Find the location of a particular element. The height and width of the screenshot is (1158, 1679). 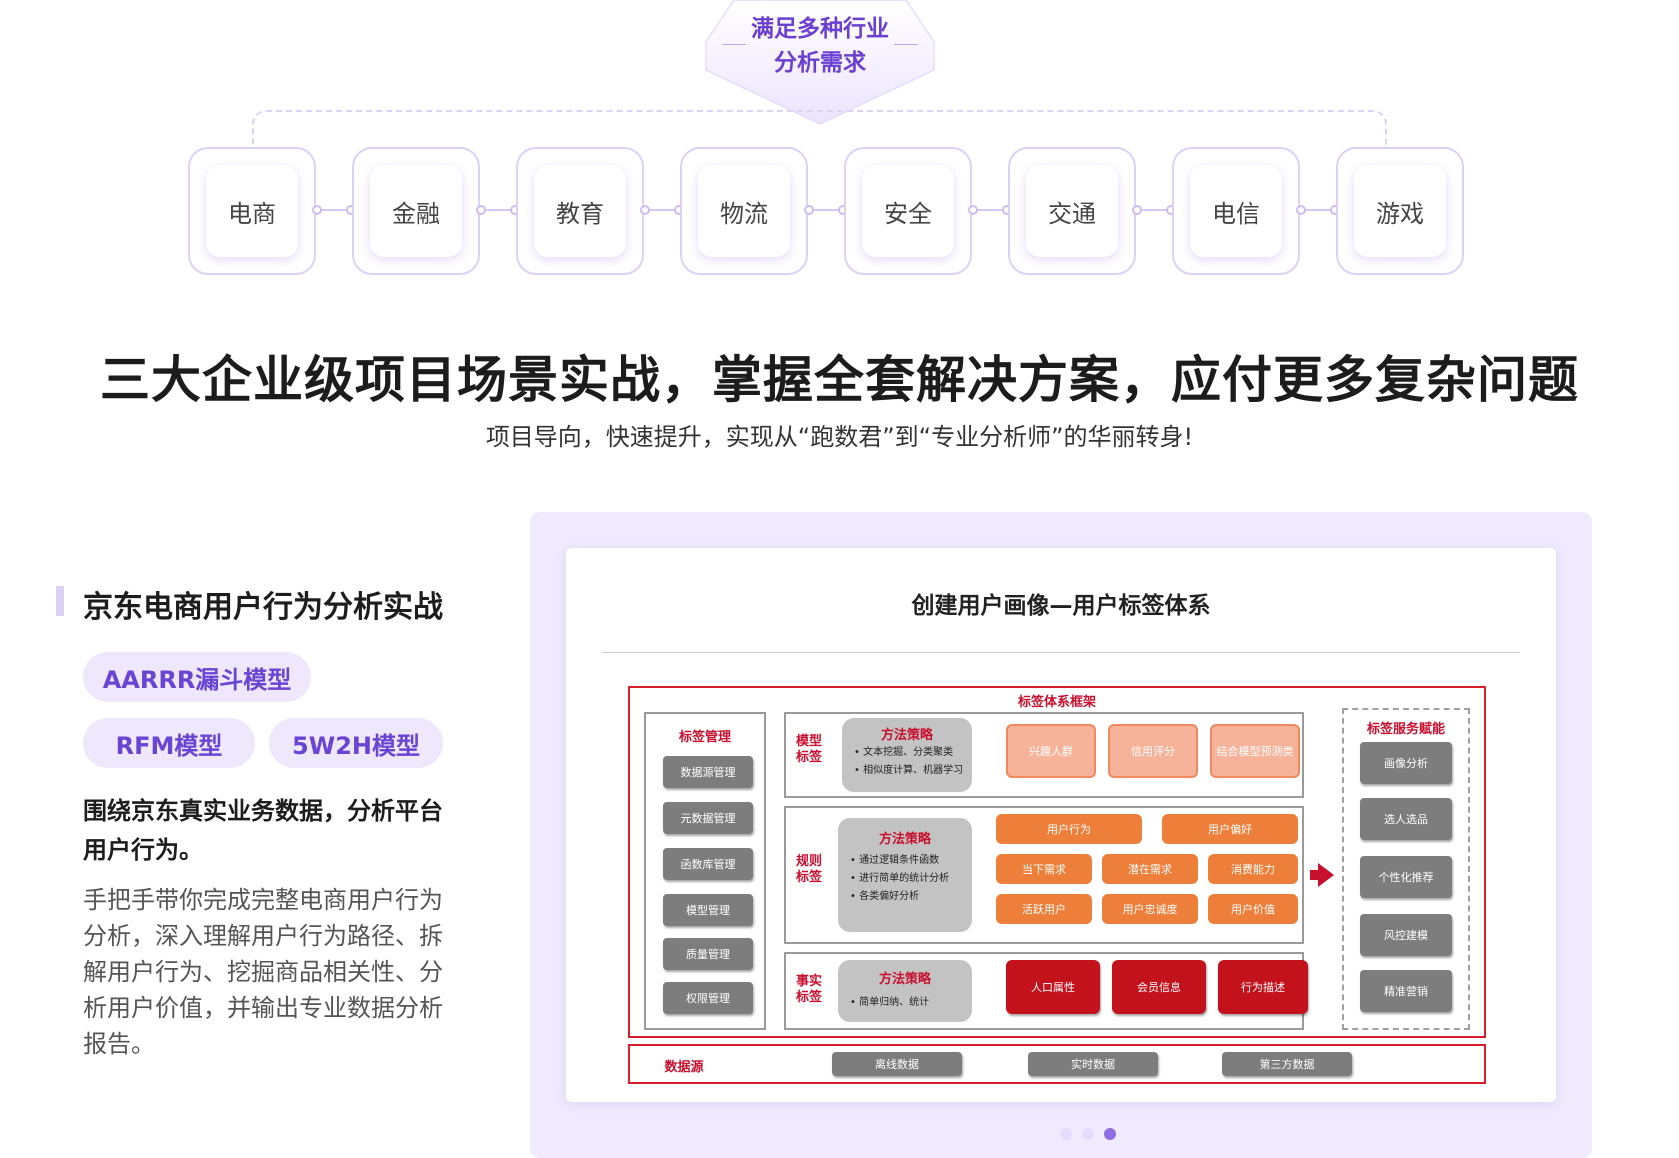

management-item: 模型管理 is located at coordinates (708, 910).